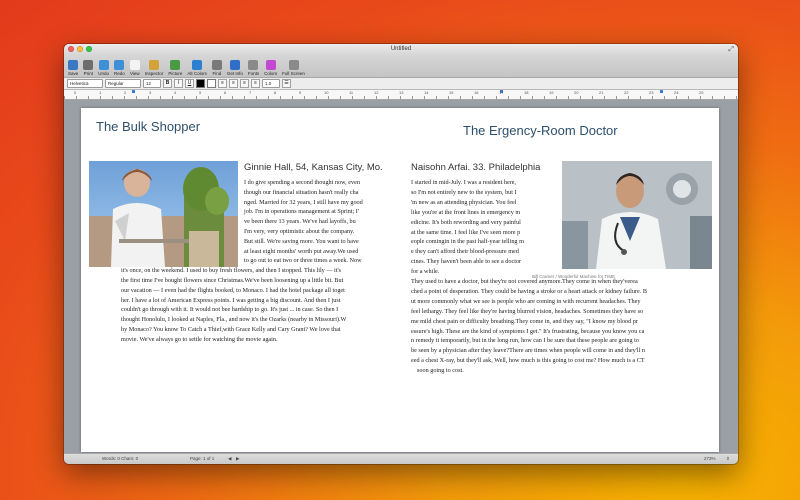 The width and height of the screenshot is (800, 500). I want to click on justify-button: ≡, so click(255, 83).